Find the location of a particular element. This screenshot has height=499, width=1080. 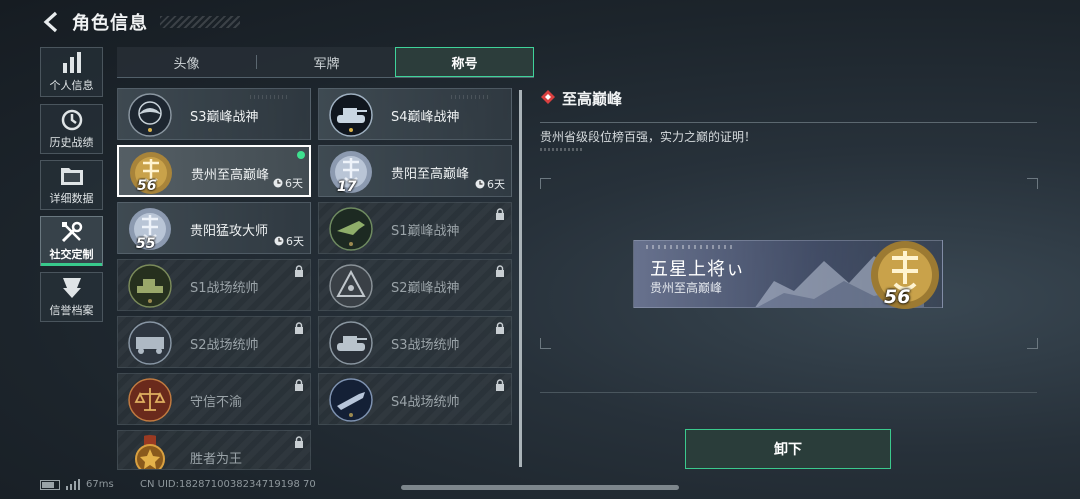

user-uid: CN UID:1828710038234719198 70 is located at coordinates (228, 484).